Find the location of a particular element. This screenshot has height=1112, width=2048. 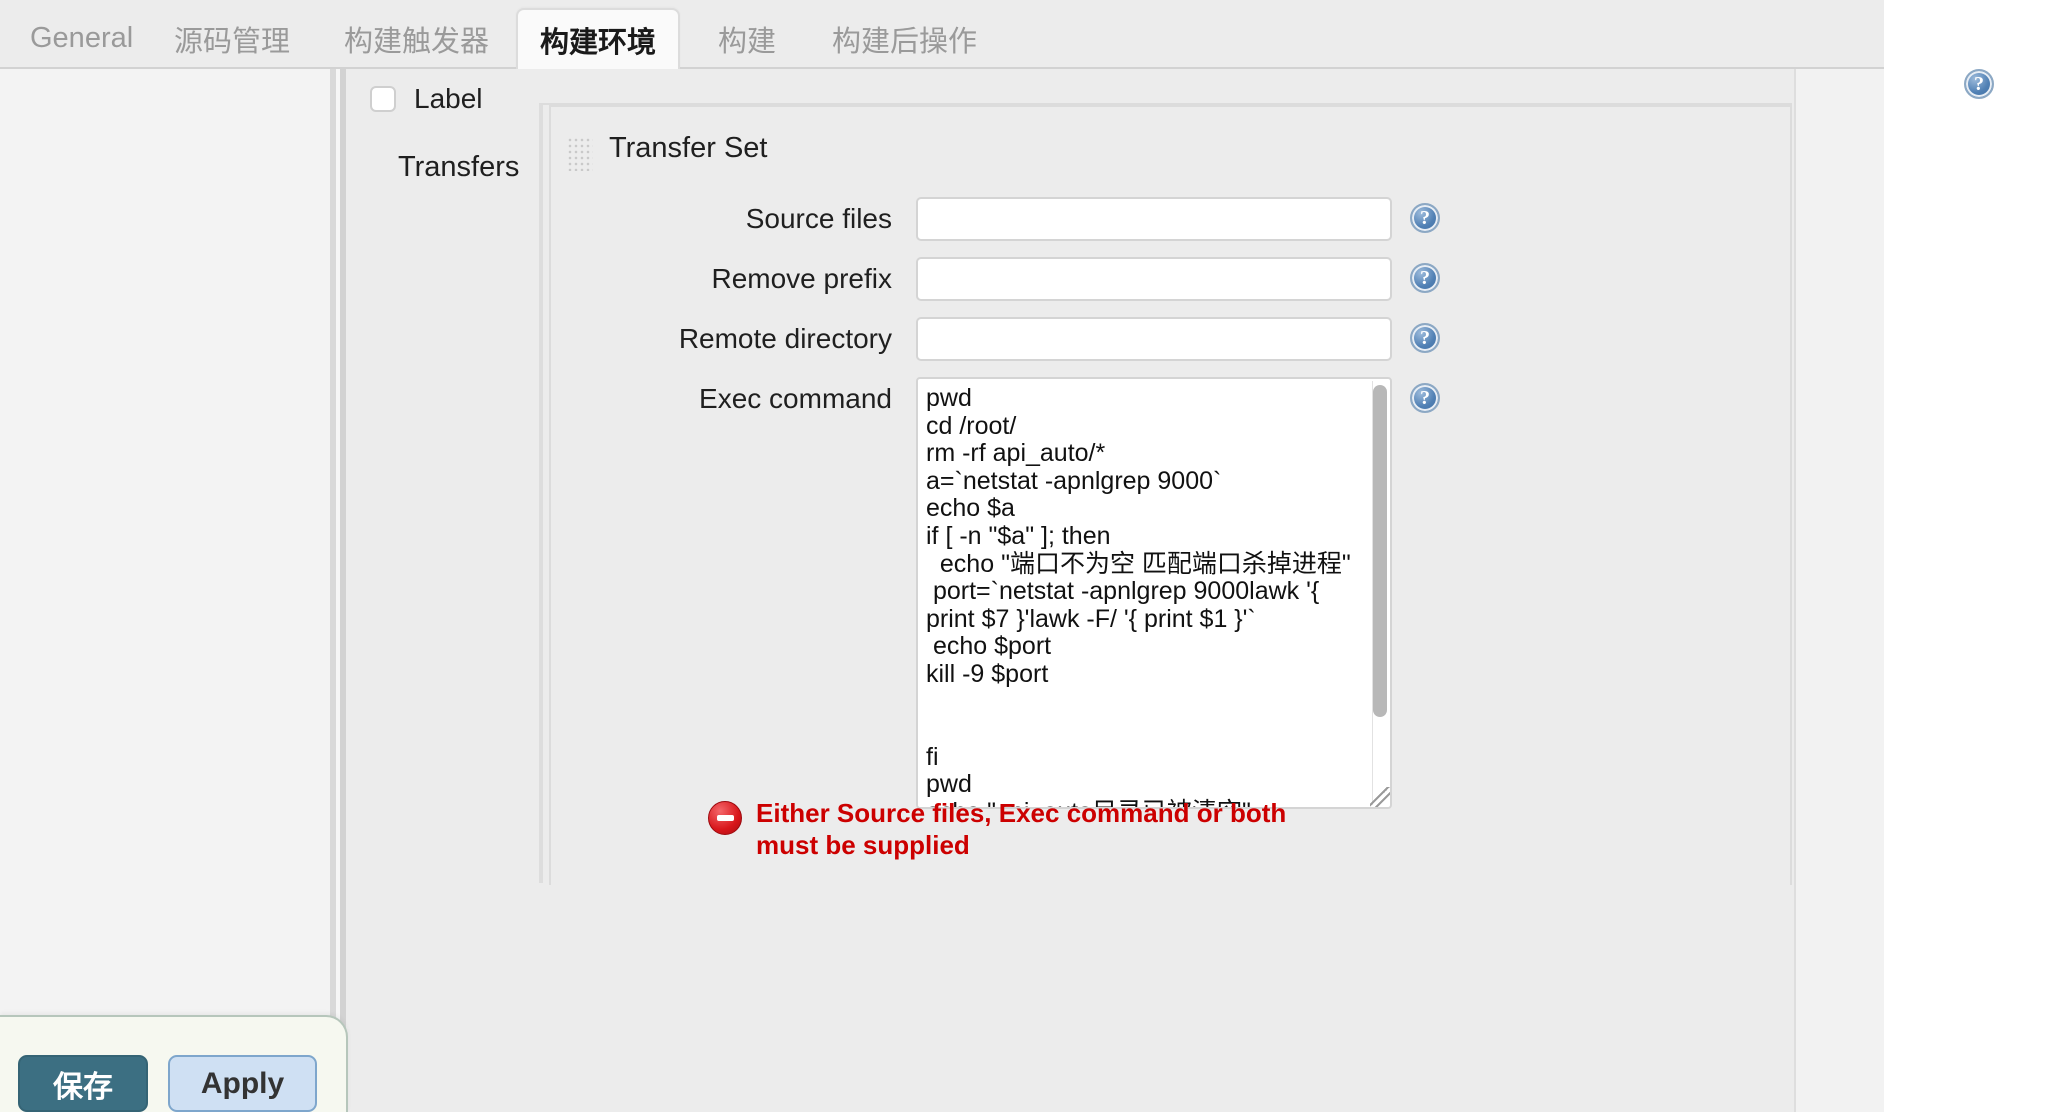

drag-handle-icon is located at coordinates (580, 154).